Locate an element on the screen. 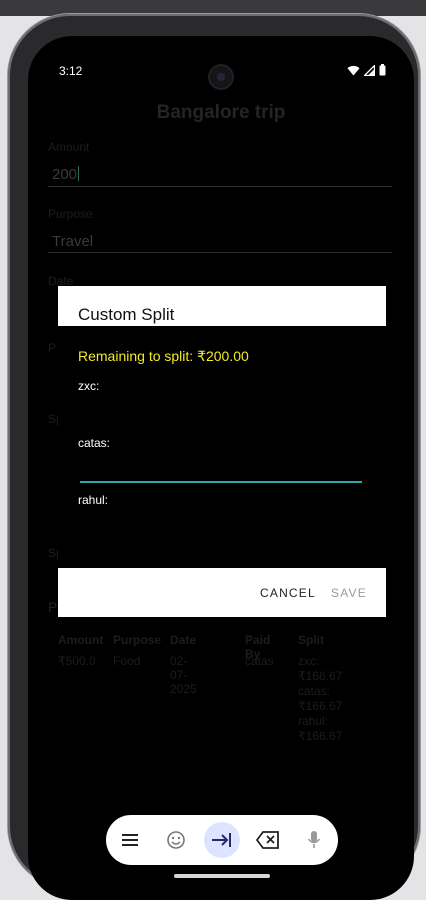 The width and height of the screenshot is (426, 900). cell-date: 02-07-2025 is located at coordinates (183, 675).